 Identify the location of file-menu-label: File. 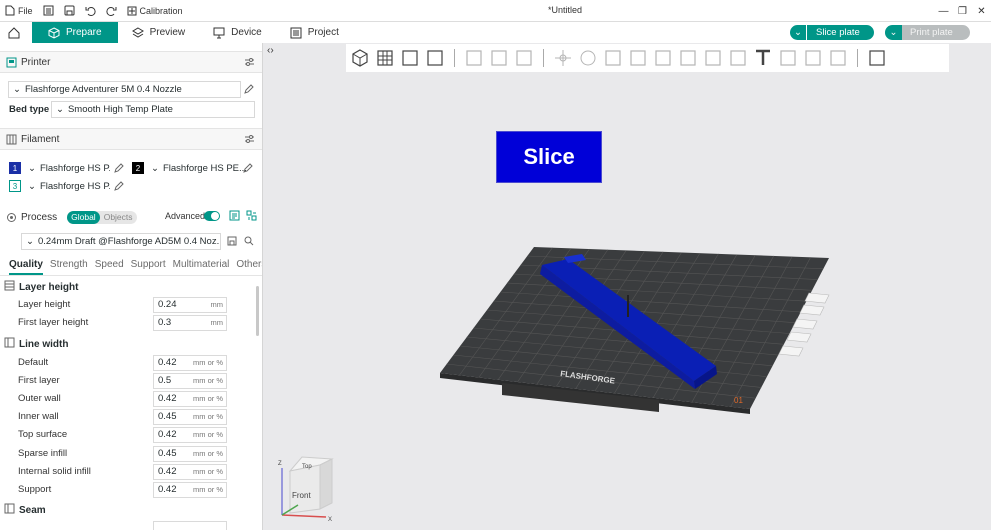
(25, 10).